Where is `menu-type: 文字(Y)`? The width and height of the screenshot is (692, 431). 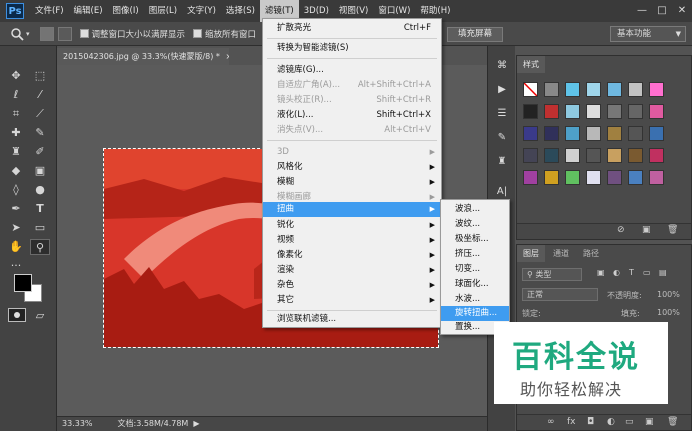
menu-type: 文字(Y) is located at coordinates (201, 11).